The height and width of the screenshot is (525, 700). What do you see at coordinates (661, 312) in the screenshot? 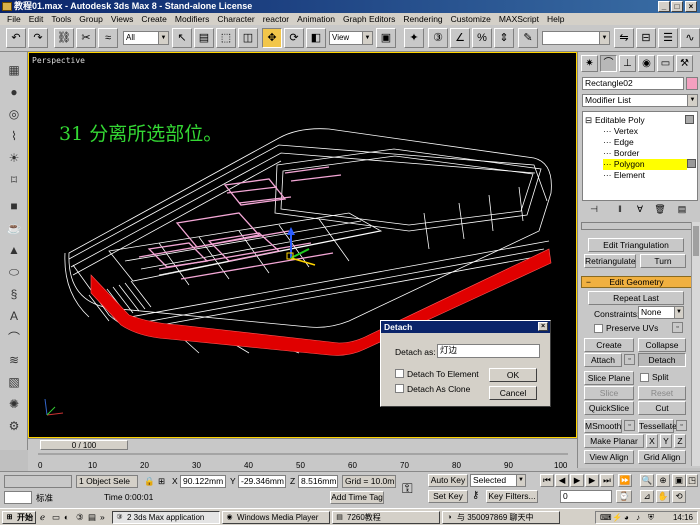
I see `constraints-dropdown: None ▼` at bounding box center [661, 312].